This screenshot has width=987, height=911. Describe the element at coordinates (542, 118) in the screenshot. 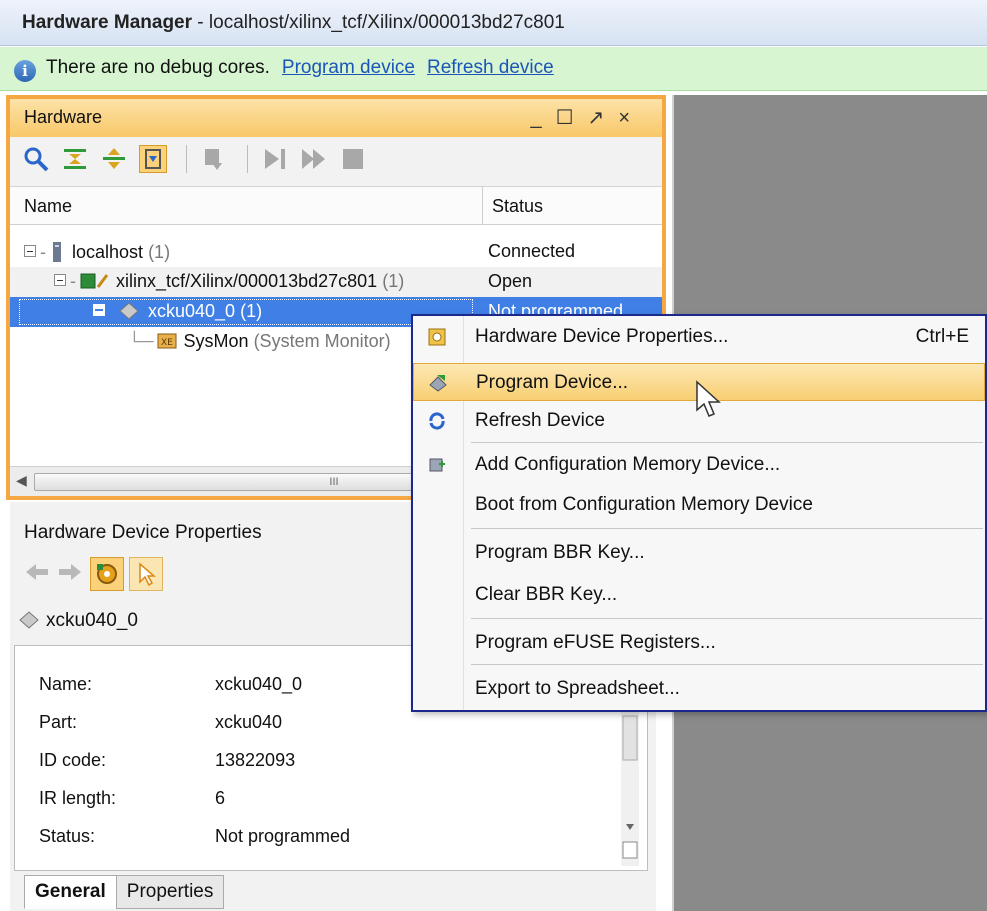

I see `minimize-icon: _` at that location.